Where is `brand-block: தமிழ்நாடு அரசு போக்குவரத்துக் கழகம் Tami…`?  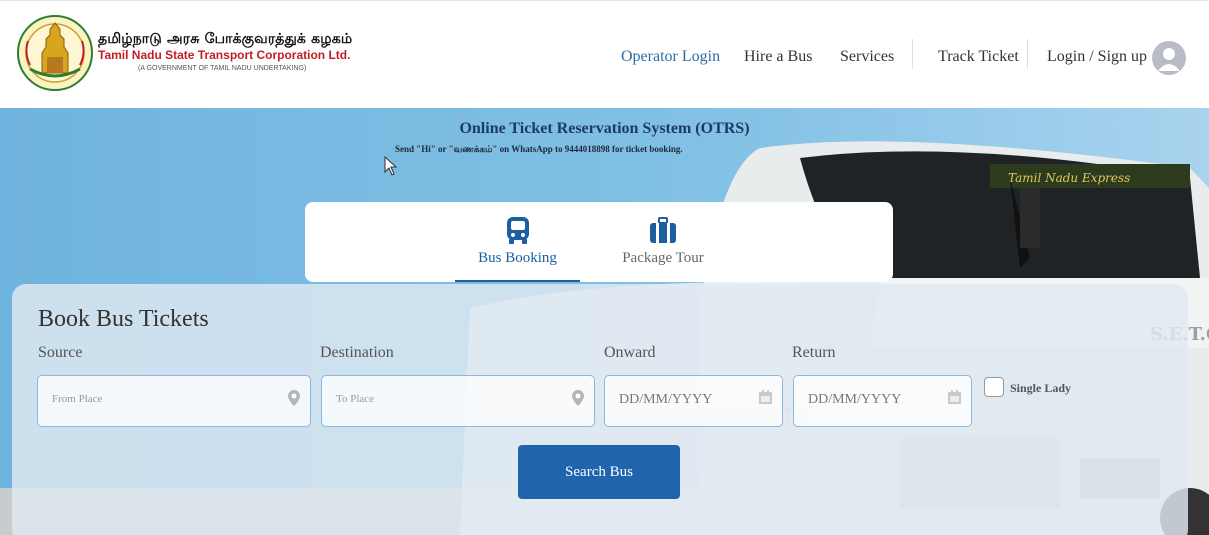 brand-block: தமிழ்நாடு அரசு போக்குவரத்துக் கழகம் Tami… is located at coordinates (225, 52).